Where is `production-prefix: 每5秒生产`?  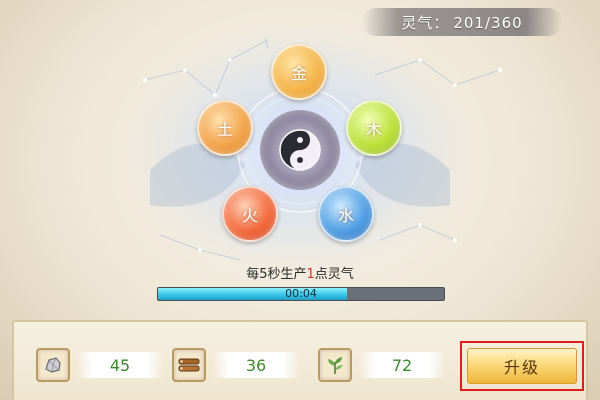 production-prefix: 每5秒生产 is located at coordinates (276, 274).